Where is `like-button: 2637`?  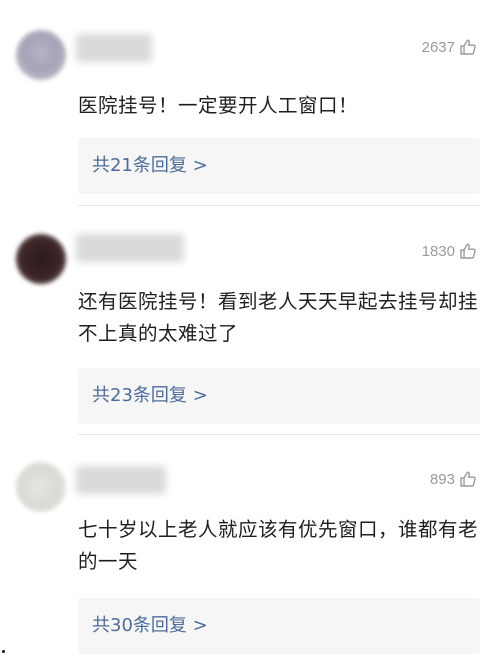
like-button: 2637 is located at coordinates (449, 47).